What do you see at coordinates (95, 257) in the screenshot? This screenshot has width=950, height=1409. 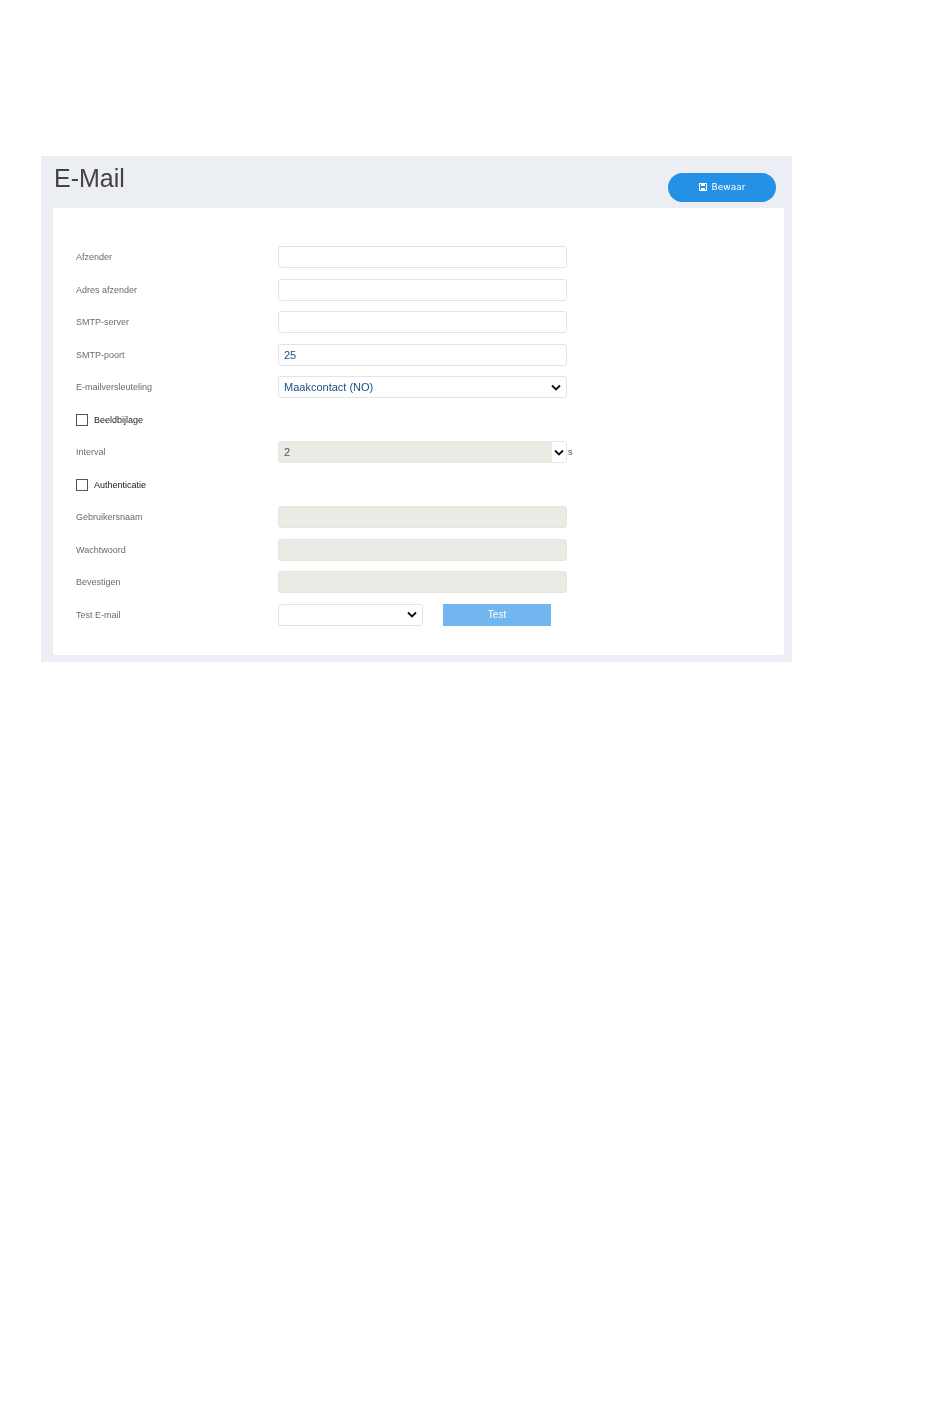 I see `field-label: Afzender` at bounding box center [95, 257].